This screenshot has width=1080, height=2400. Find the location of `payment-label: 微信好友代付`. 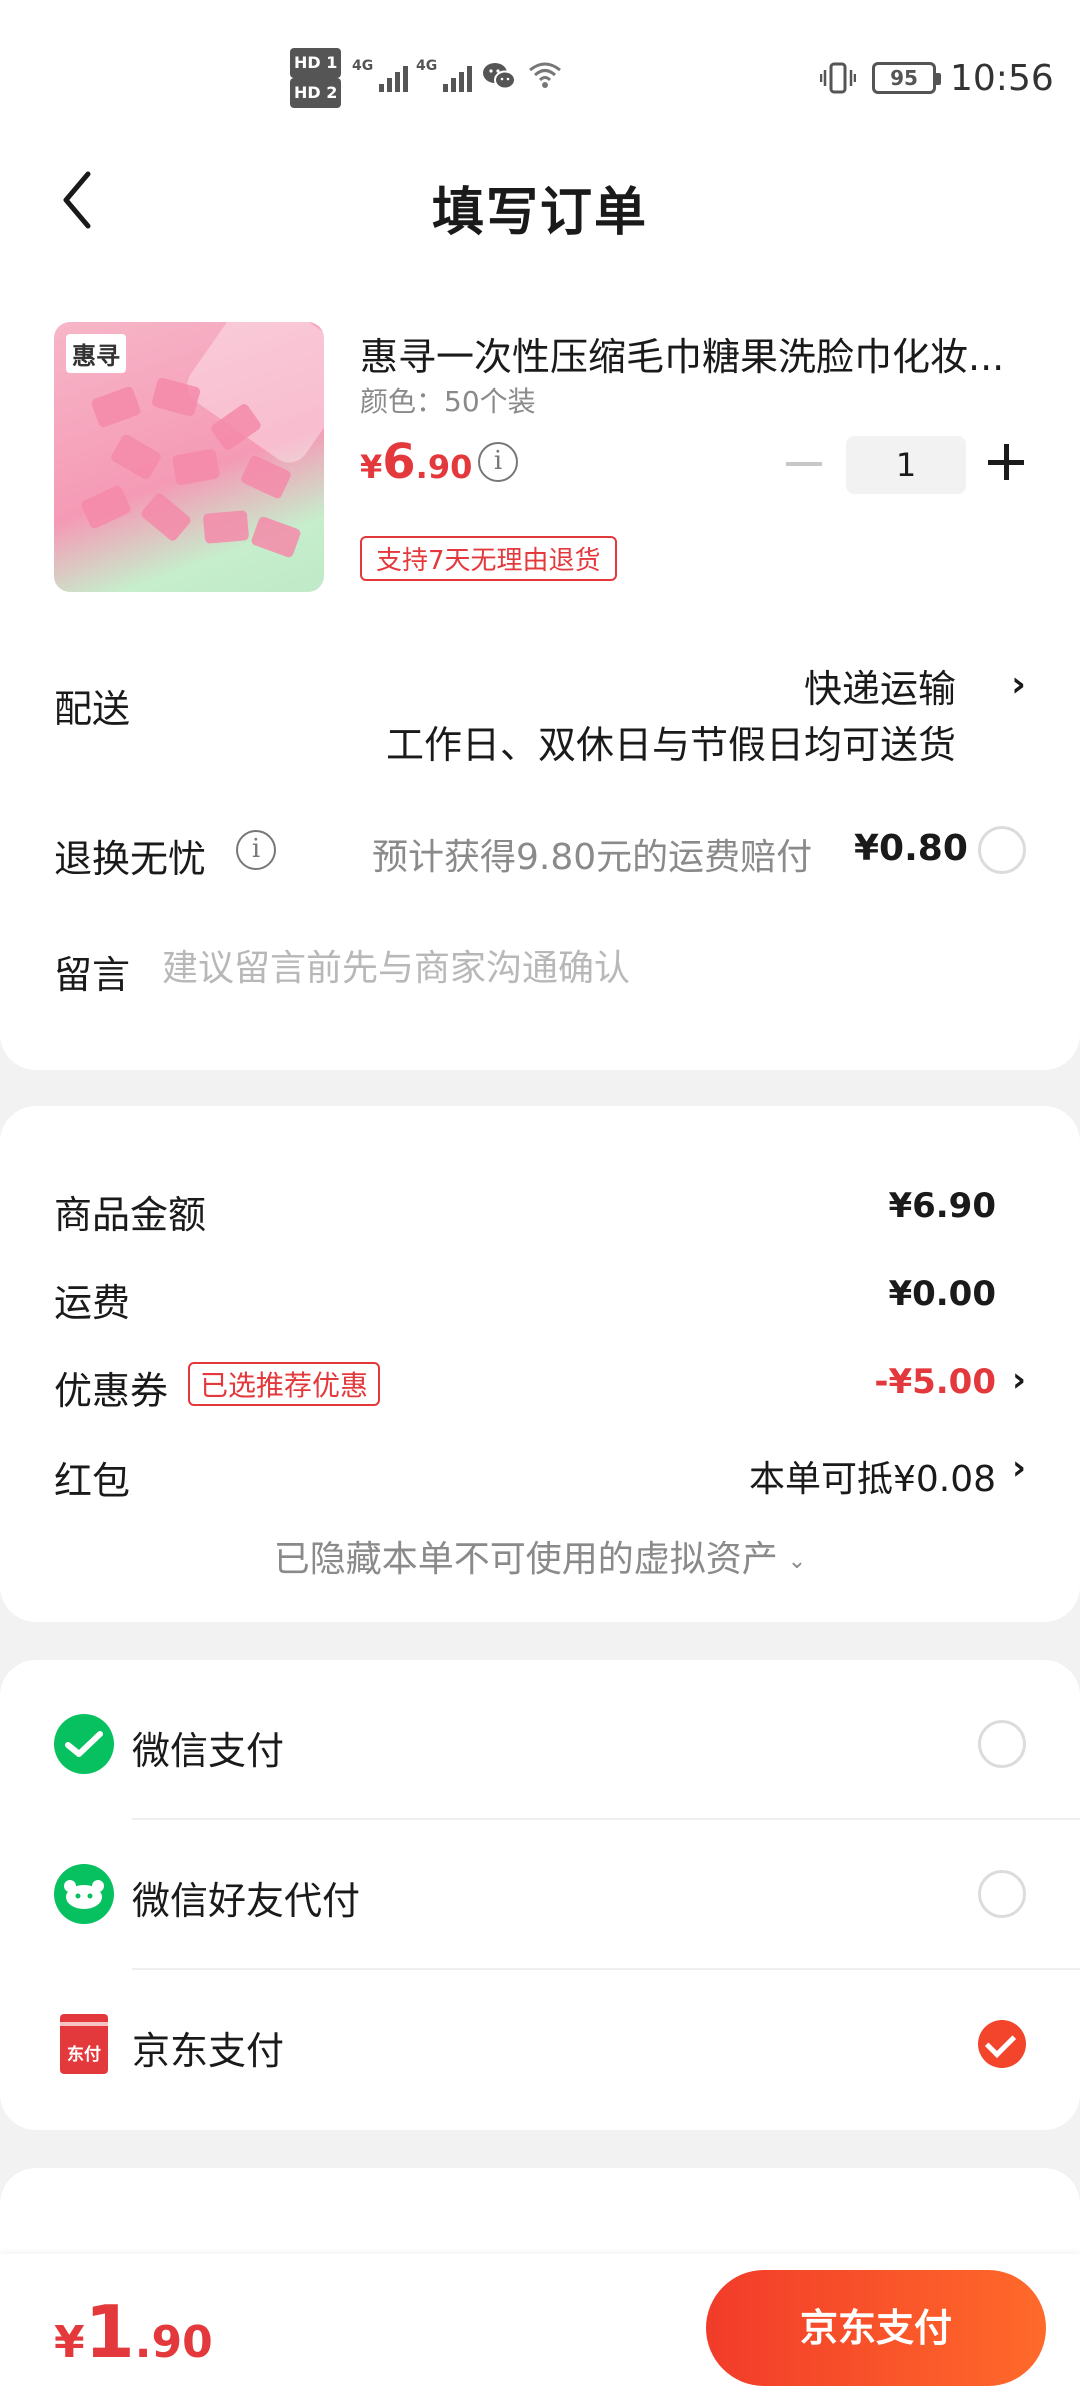

payment-label: 微信好友代付 is located at coordinates (246, 1901).